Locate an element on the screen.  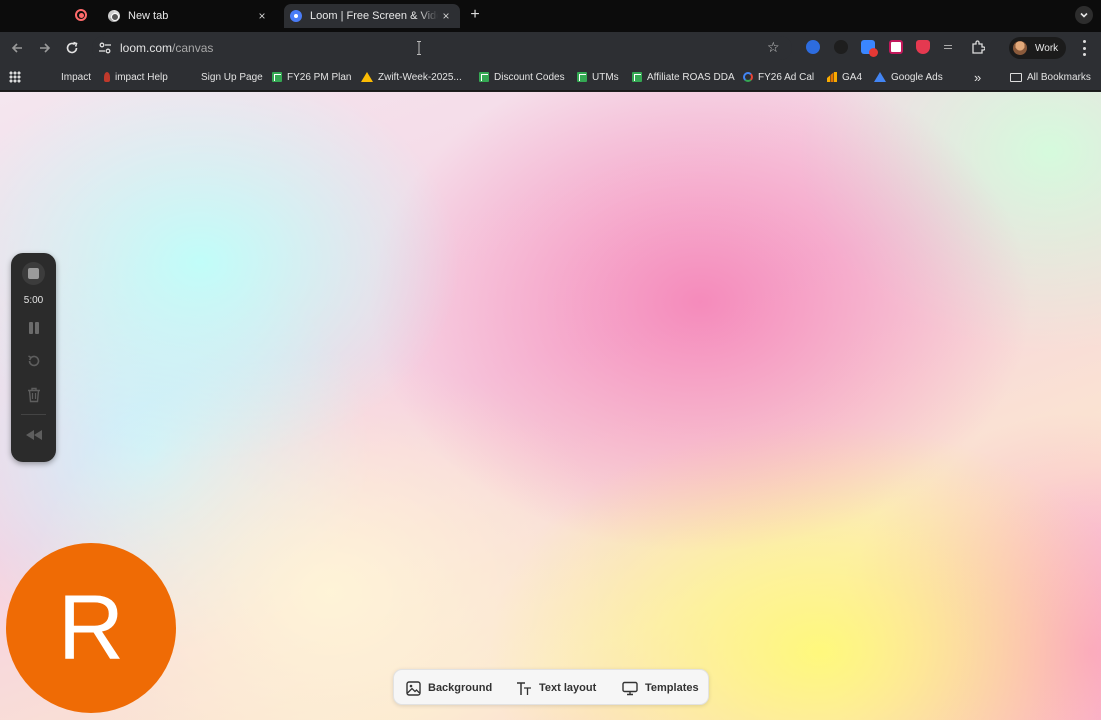
bookmark-label: GA4 is located at coordinates (852, 77).